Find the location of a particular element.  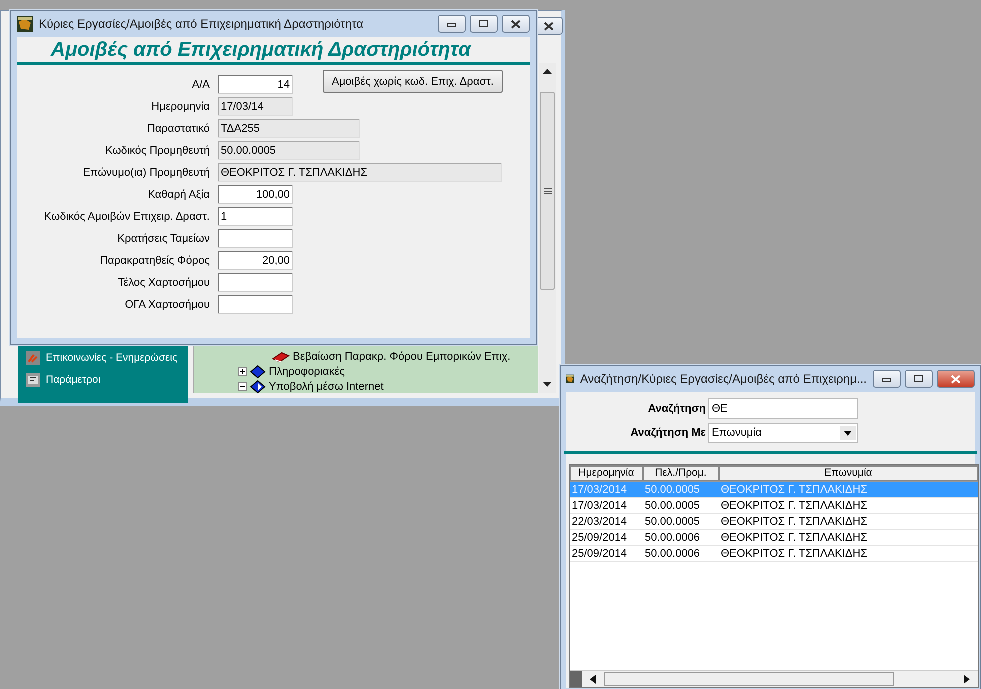

scroll-up-icon is located at coordinates (547, 71).